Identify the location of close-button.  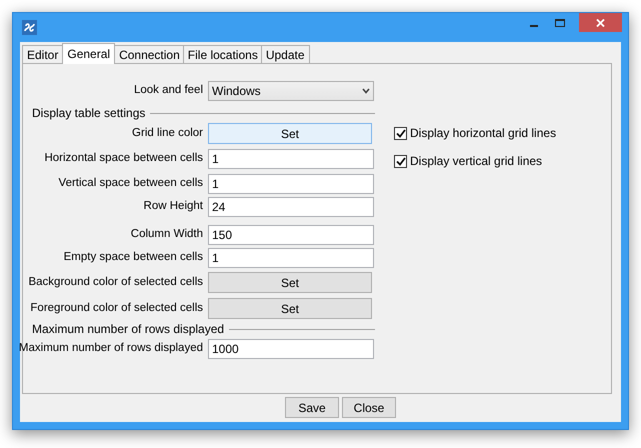
(600, 22).